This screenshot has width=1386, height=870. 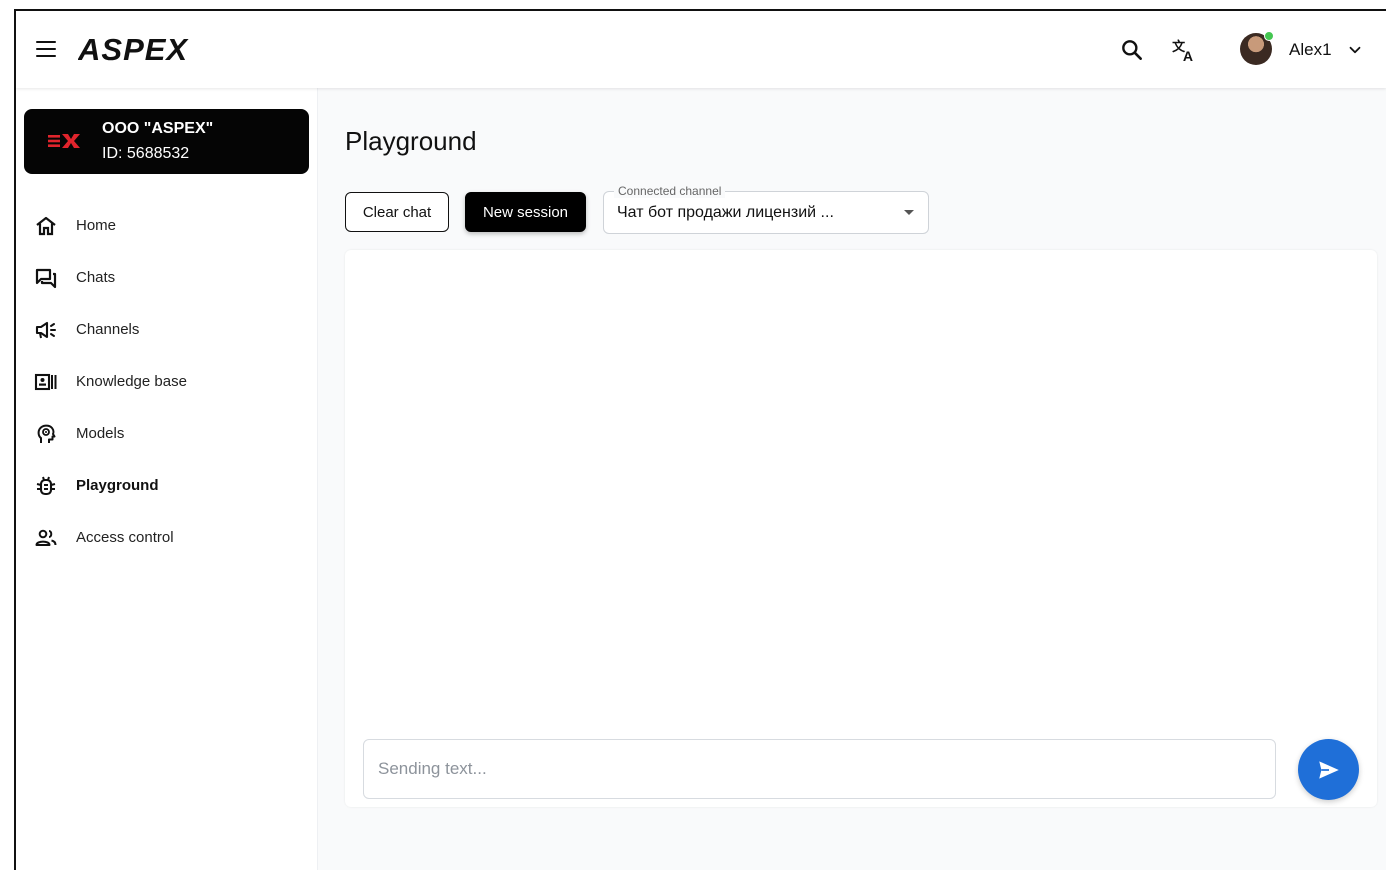 I want to click on sidebar-item-label: Channels, so click(x=108, y=329).